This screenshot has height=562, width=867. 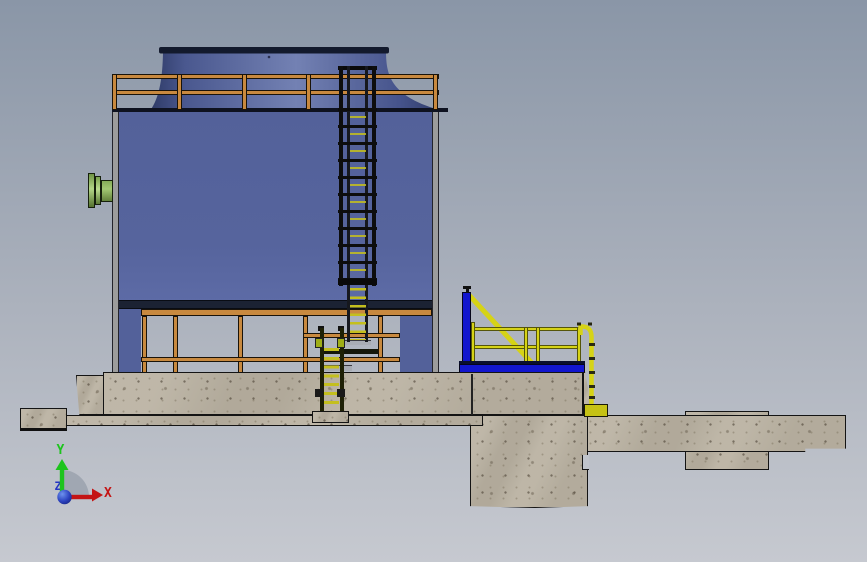 I want to click on fan-shroud, so click(x=280, y=80).